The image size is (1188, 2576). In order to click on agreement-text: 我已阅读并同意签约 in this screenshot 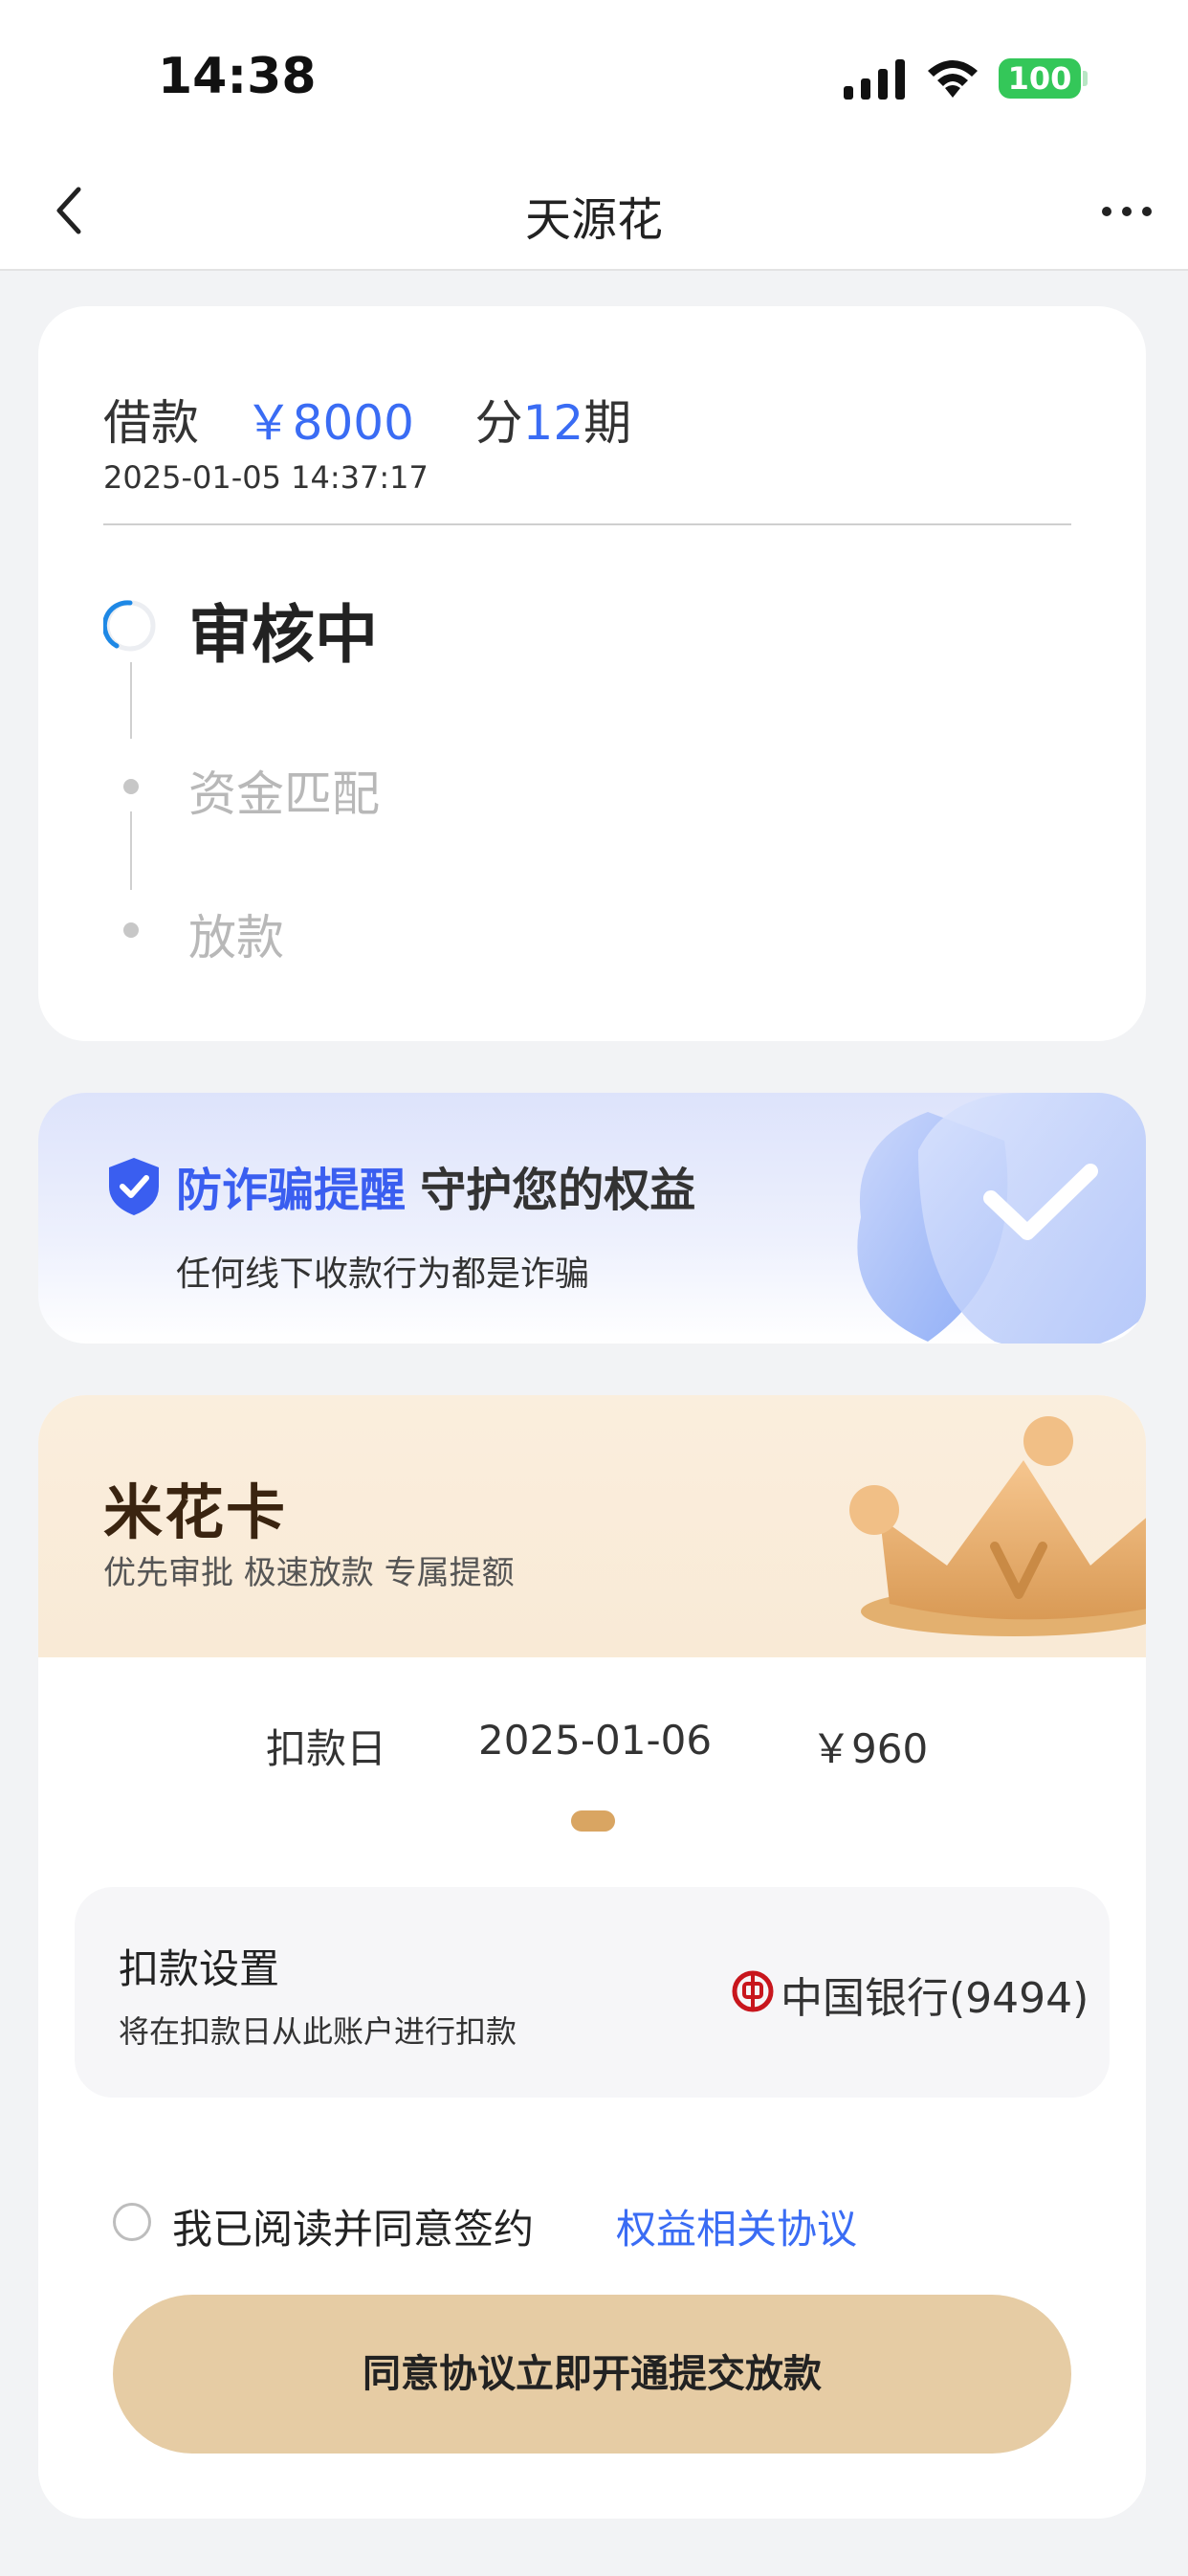, I will do `click(353, 2229)`.